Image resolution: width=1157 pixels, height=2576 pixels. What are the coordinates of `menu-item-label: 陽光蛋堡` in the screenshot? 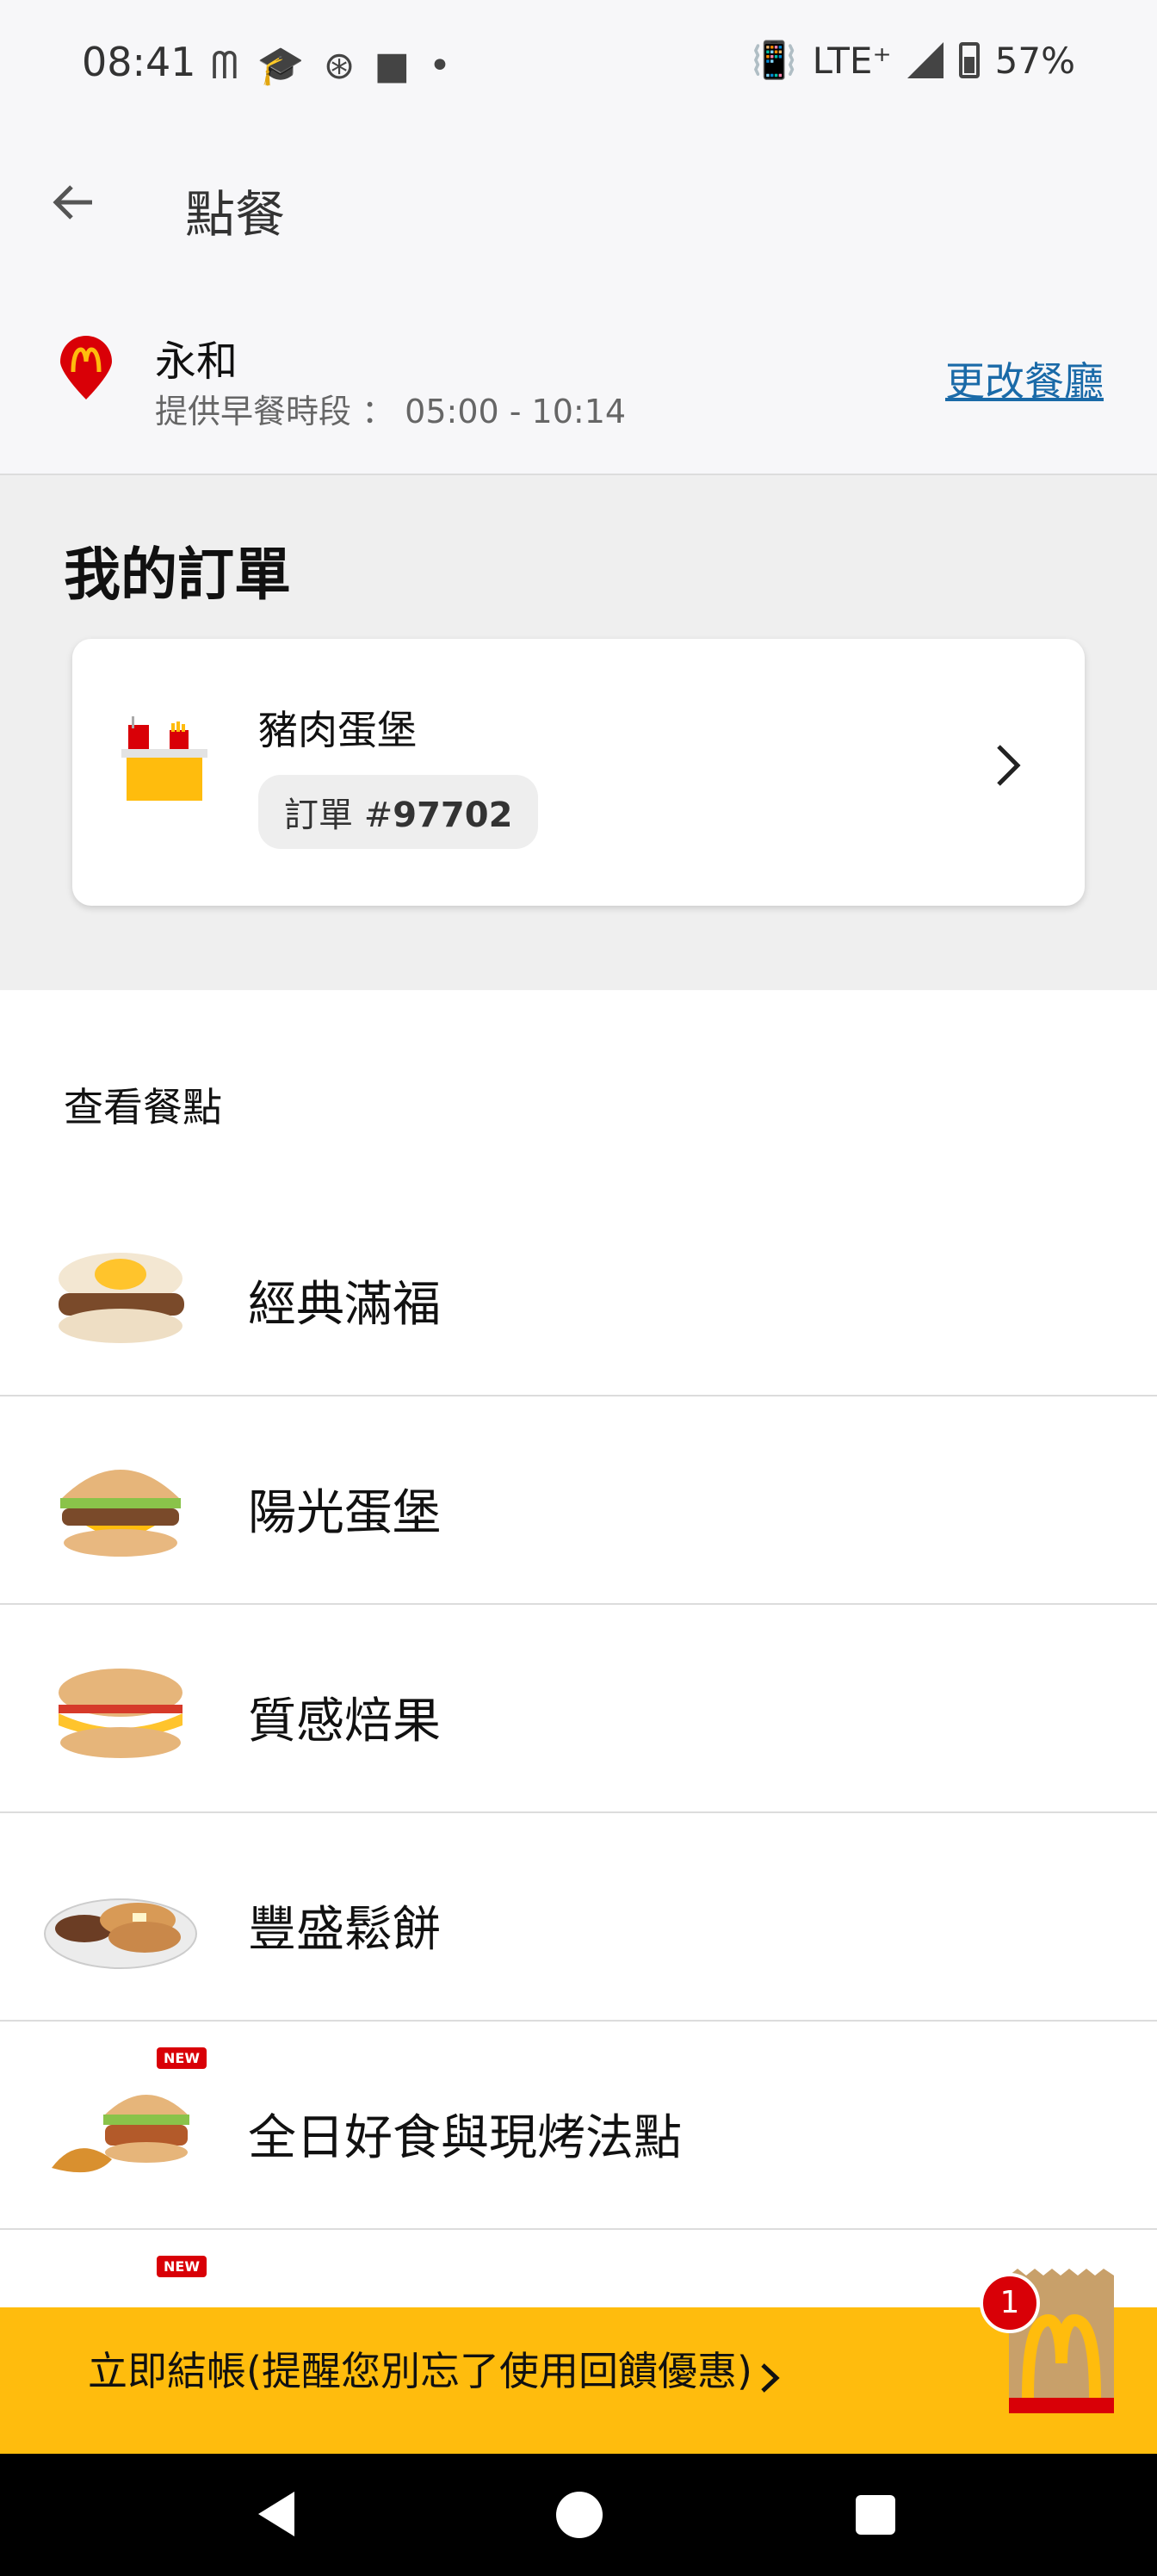 It's located at (345, 1513).